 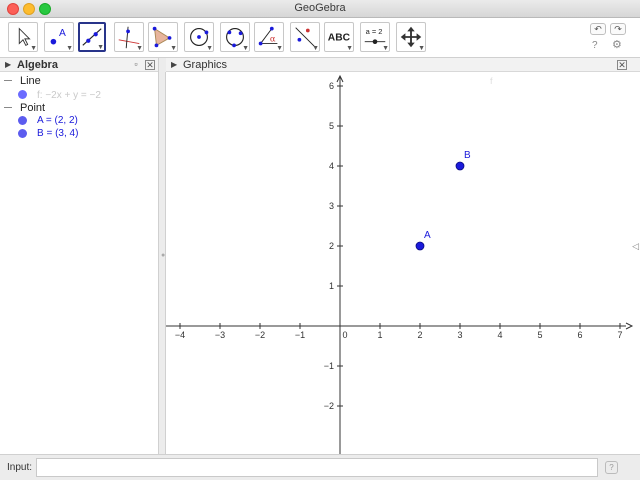 What do you see at coordinates (260, 335) in the screenshot?
I see `x-tick-label: −2` at bounding box center [260, 335].